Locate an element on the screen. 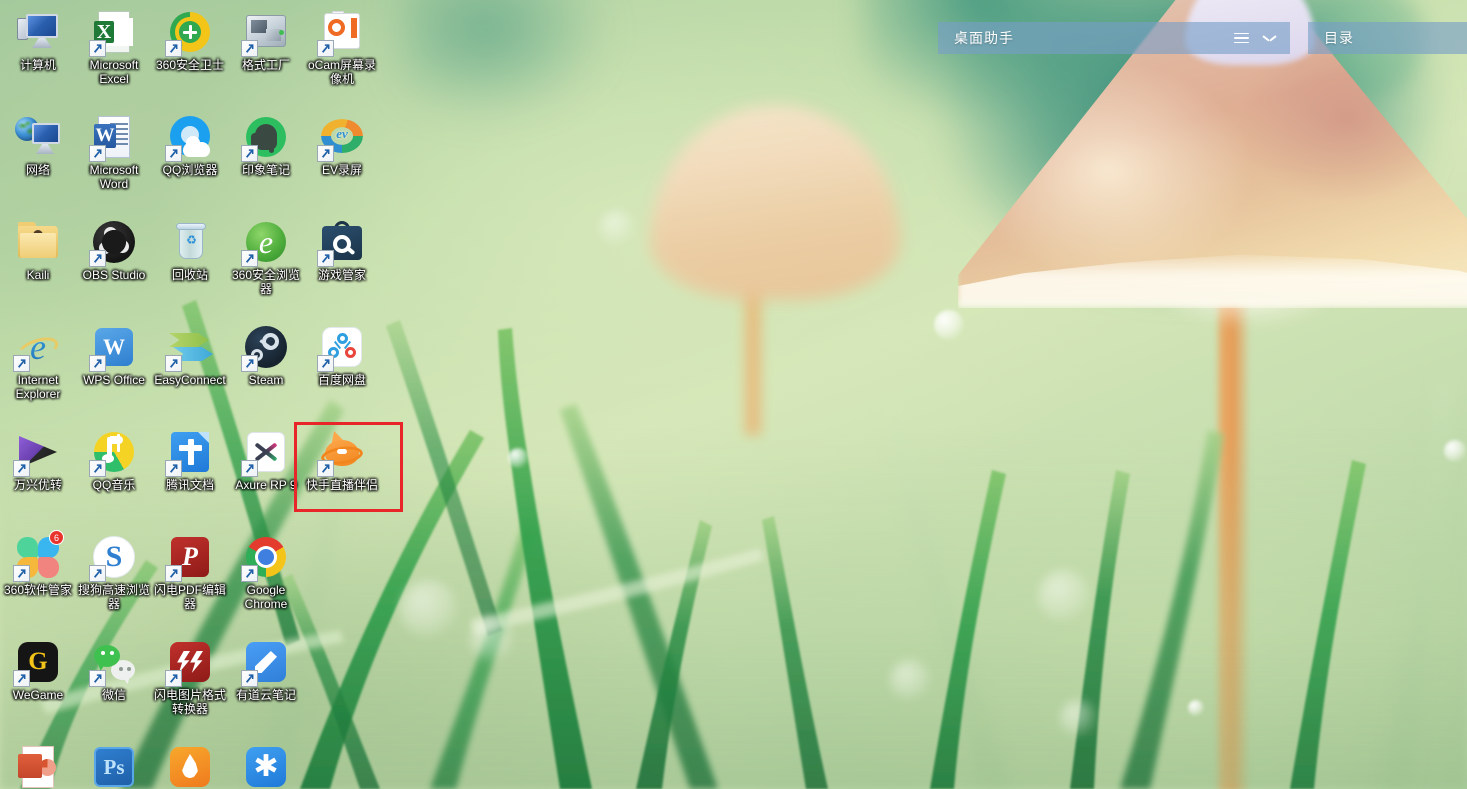  desktop-icon-word: W Microsoft Word is located at coordinates (114, 152).